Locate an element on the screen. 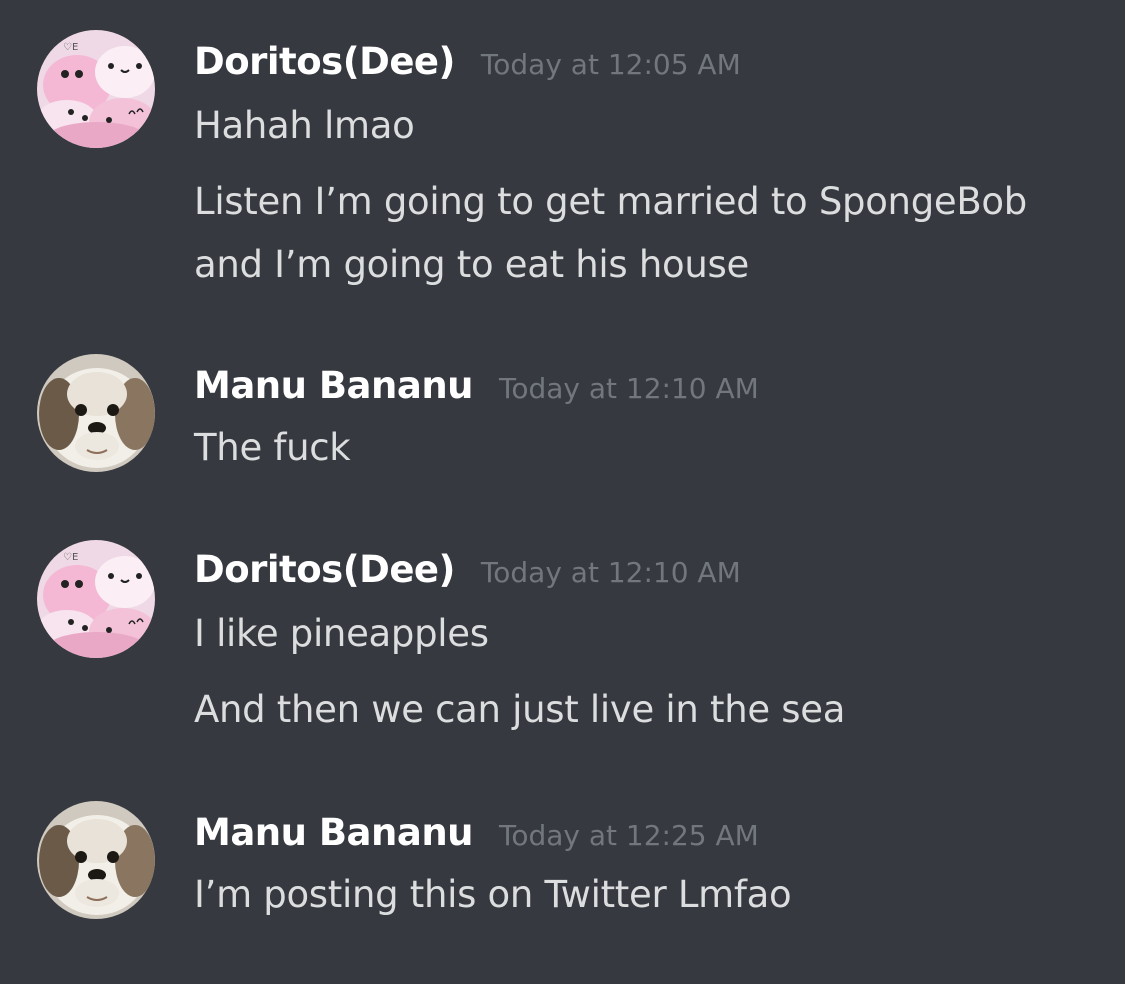 The width and height of the screenshot is (1125, 984). timestamp: Today at 12:05 AM is located at coordinates (610, 64).